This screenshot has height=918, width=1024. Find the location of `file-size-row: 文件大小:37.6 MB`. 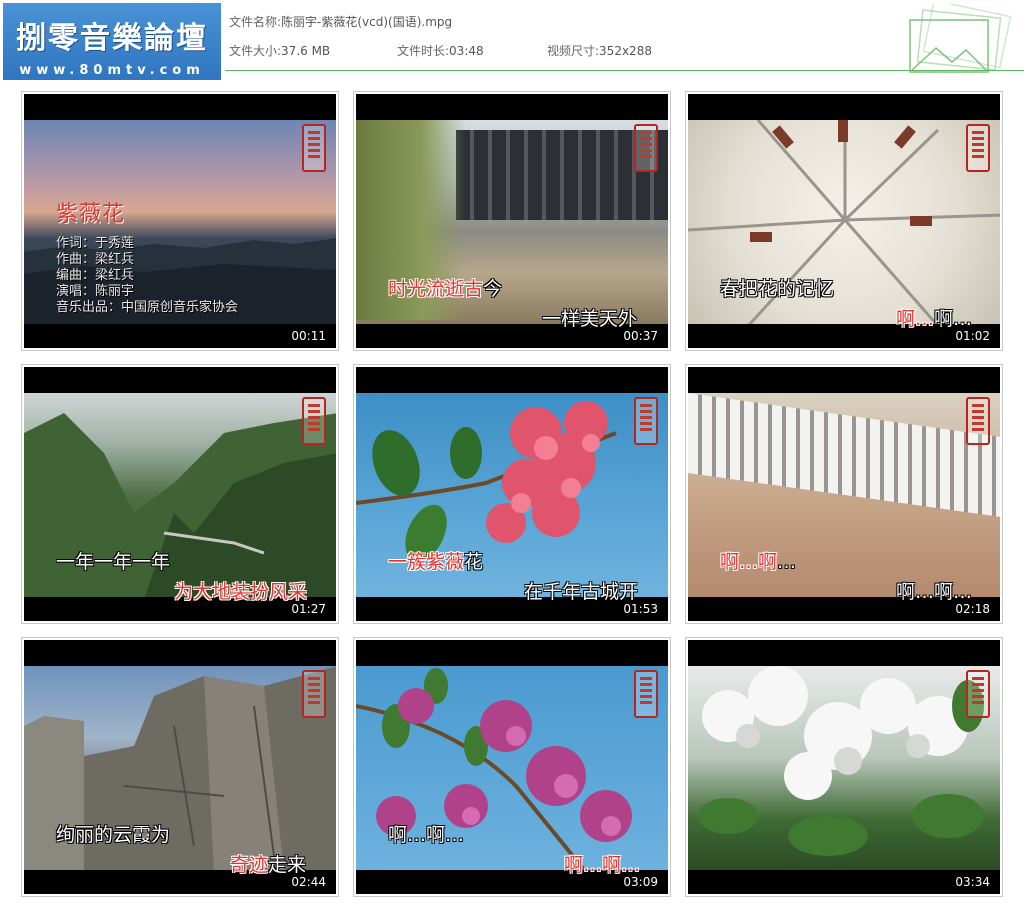

file-size-row: 文件大小:37.6 MB is located at coordinates (279, 50).